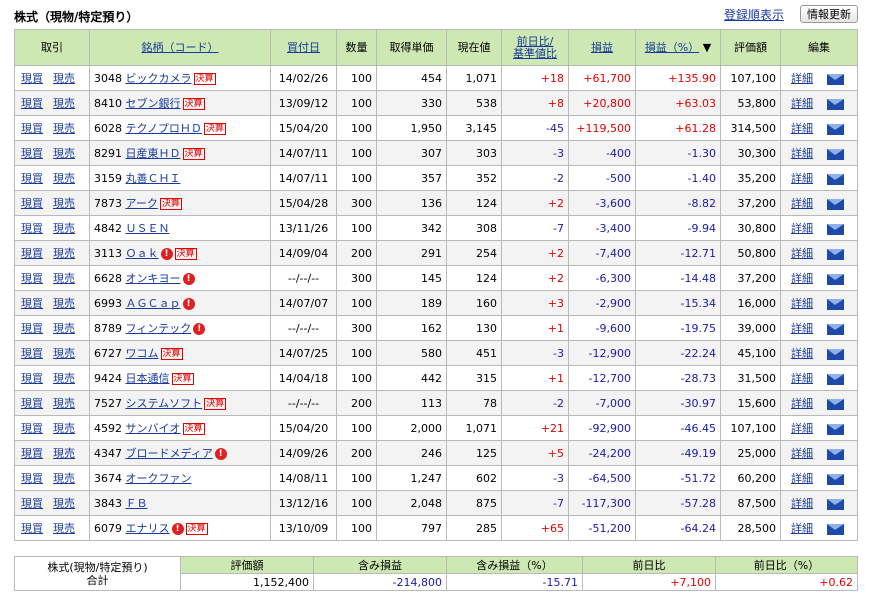 The image size is (878, 611). What do you see at coordinates (829, 14) in the screenshot?
I see `refresh-button: 情報更新` at bounding box center [829, 14].